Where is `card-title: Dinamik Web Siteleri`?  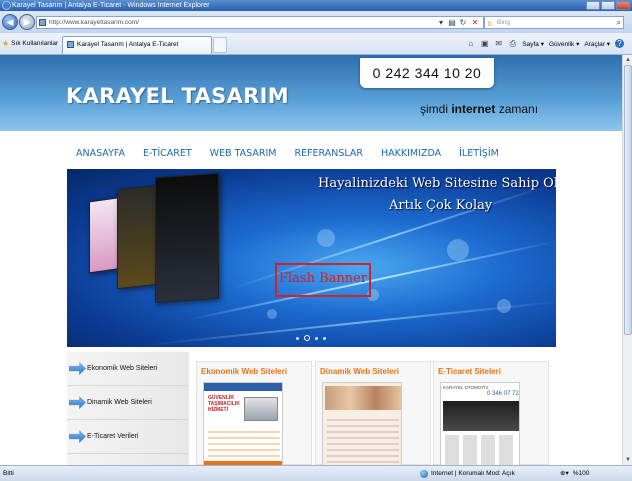
card-title: Dinamik Web Siteleri is located at coordinates (359, 371).